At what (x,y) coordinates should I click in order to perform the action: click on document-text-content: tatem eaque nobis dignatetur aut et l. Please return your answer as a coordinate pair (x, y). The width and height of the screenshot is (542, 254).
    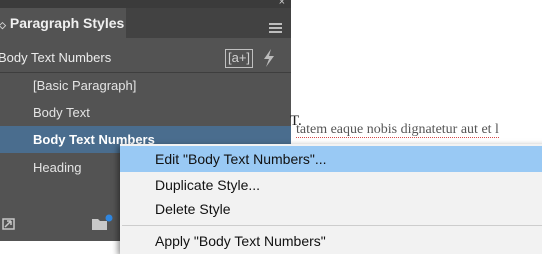
    Looking at the image, I should click on (397, 130).